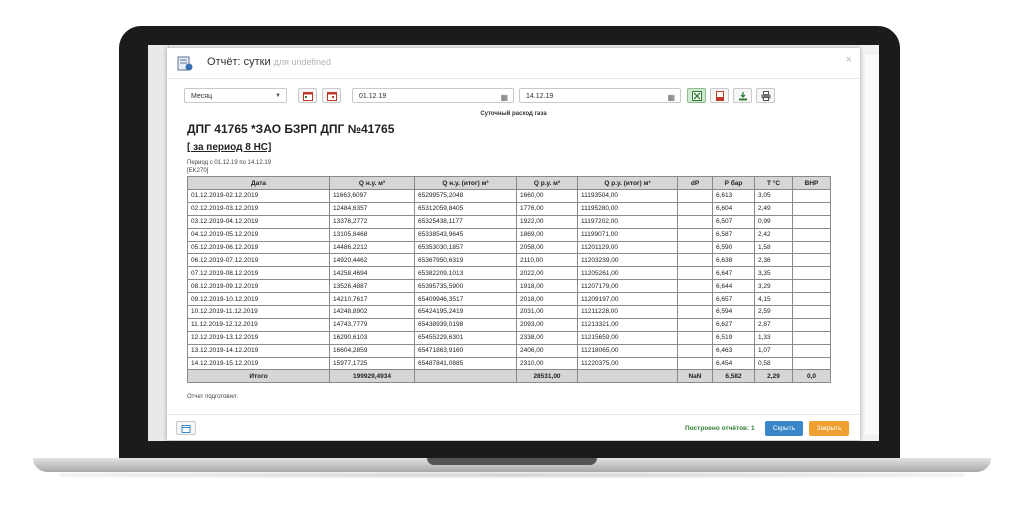  Describe the element at coordinates (465, 273) in the screenshot. I see `table-cell: 65382209,1013` at that location.